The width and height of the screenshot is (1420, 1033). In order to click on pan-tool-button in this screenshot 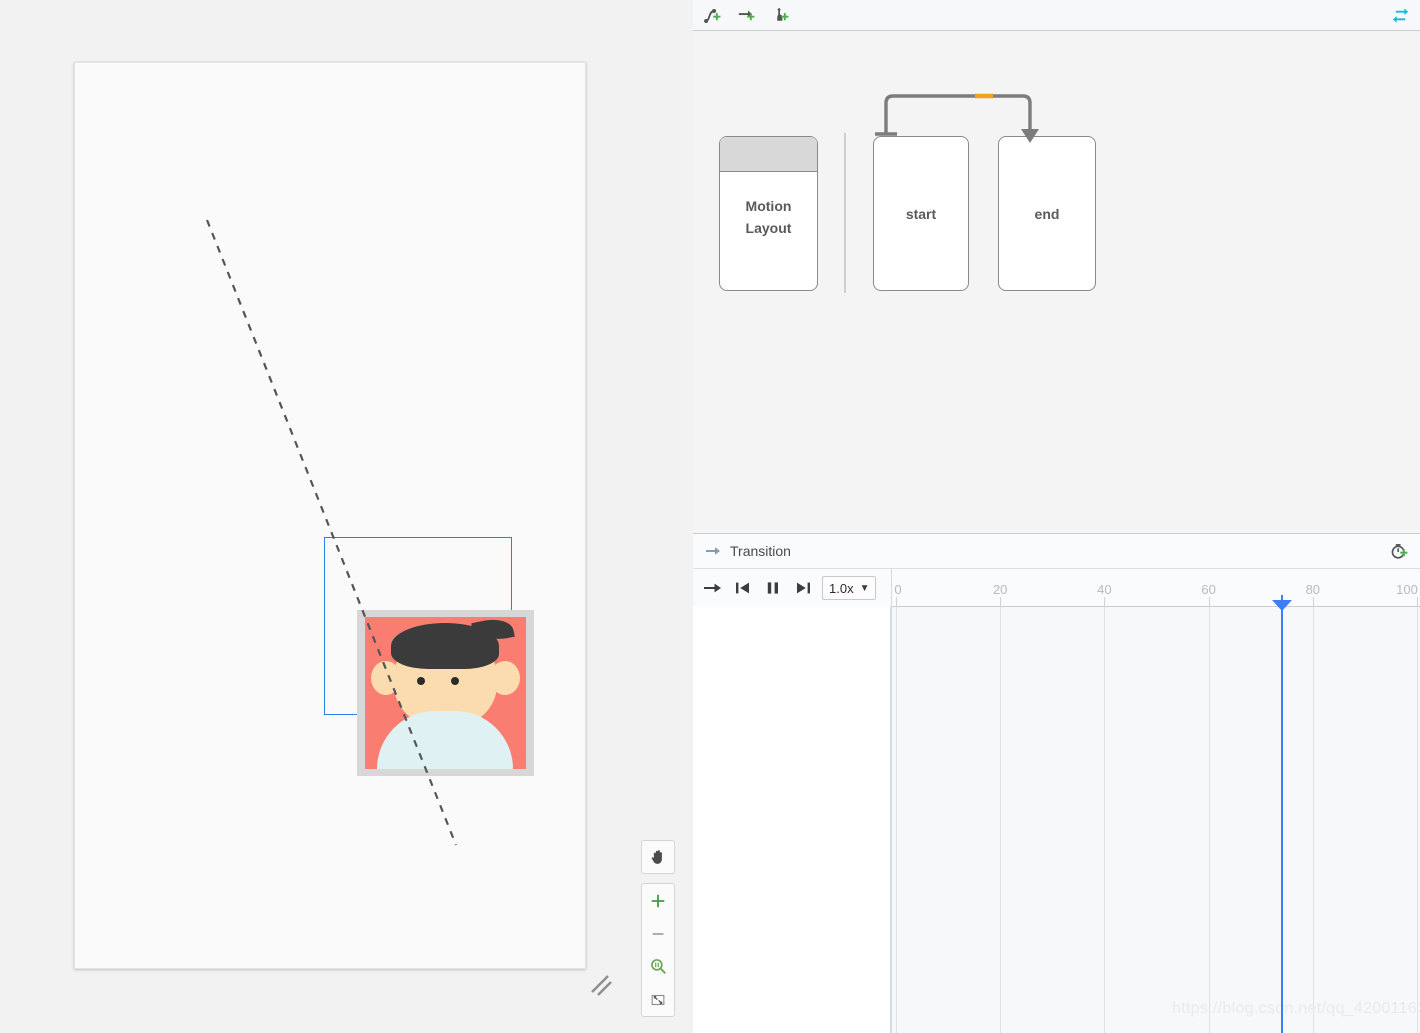, I will do `click(658, 857)`.